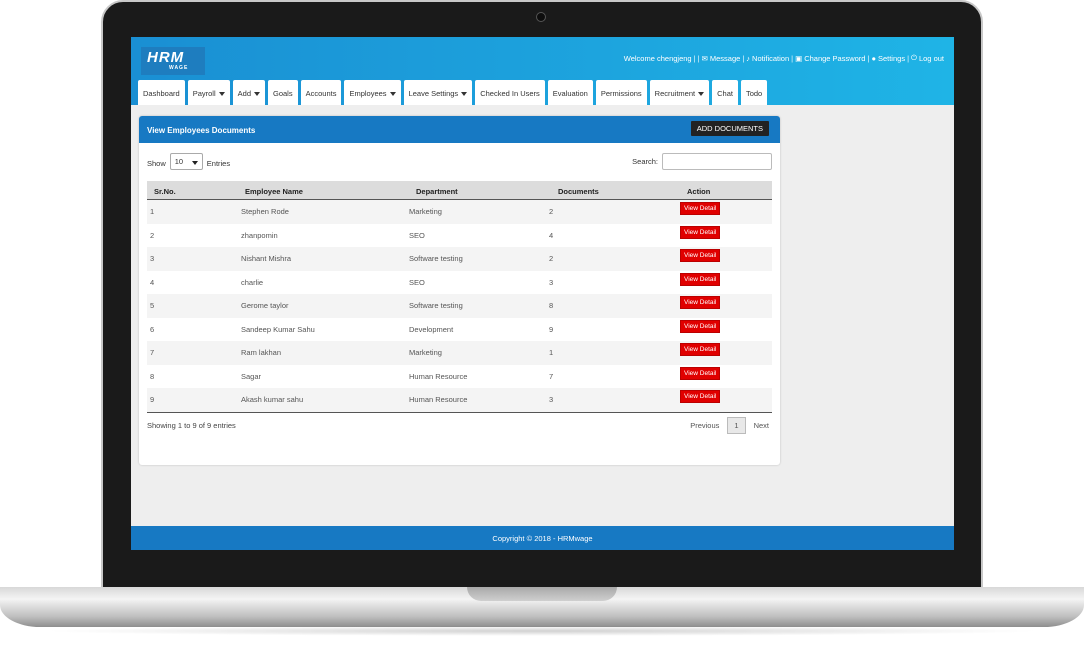 The image size is (1084, 647). Describe the element at coordinates (417, 235) in the screenshot. I see `cell-department: SEO` at that location.